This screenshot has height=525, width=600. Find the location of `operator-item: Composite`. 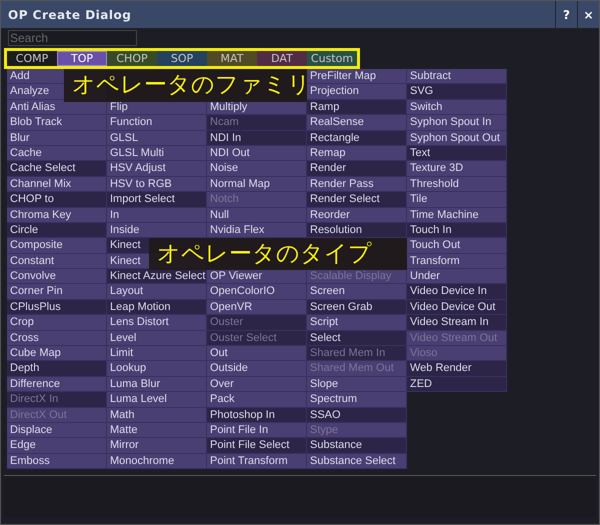

operator-item: Composite is located at coordinates (57, 246).